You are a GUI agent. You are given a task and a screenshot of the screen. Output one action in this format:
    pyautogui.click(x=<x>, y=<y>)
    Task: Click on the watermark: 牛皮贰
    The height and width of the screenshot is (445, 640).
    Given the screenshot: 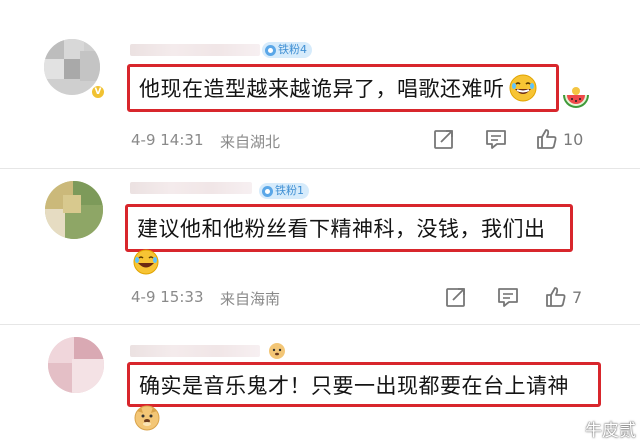 What is the action you would take?
    pyautogui.click(x=610, y=431)
    